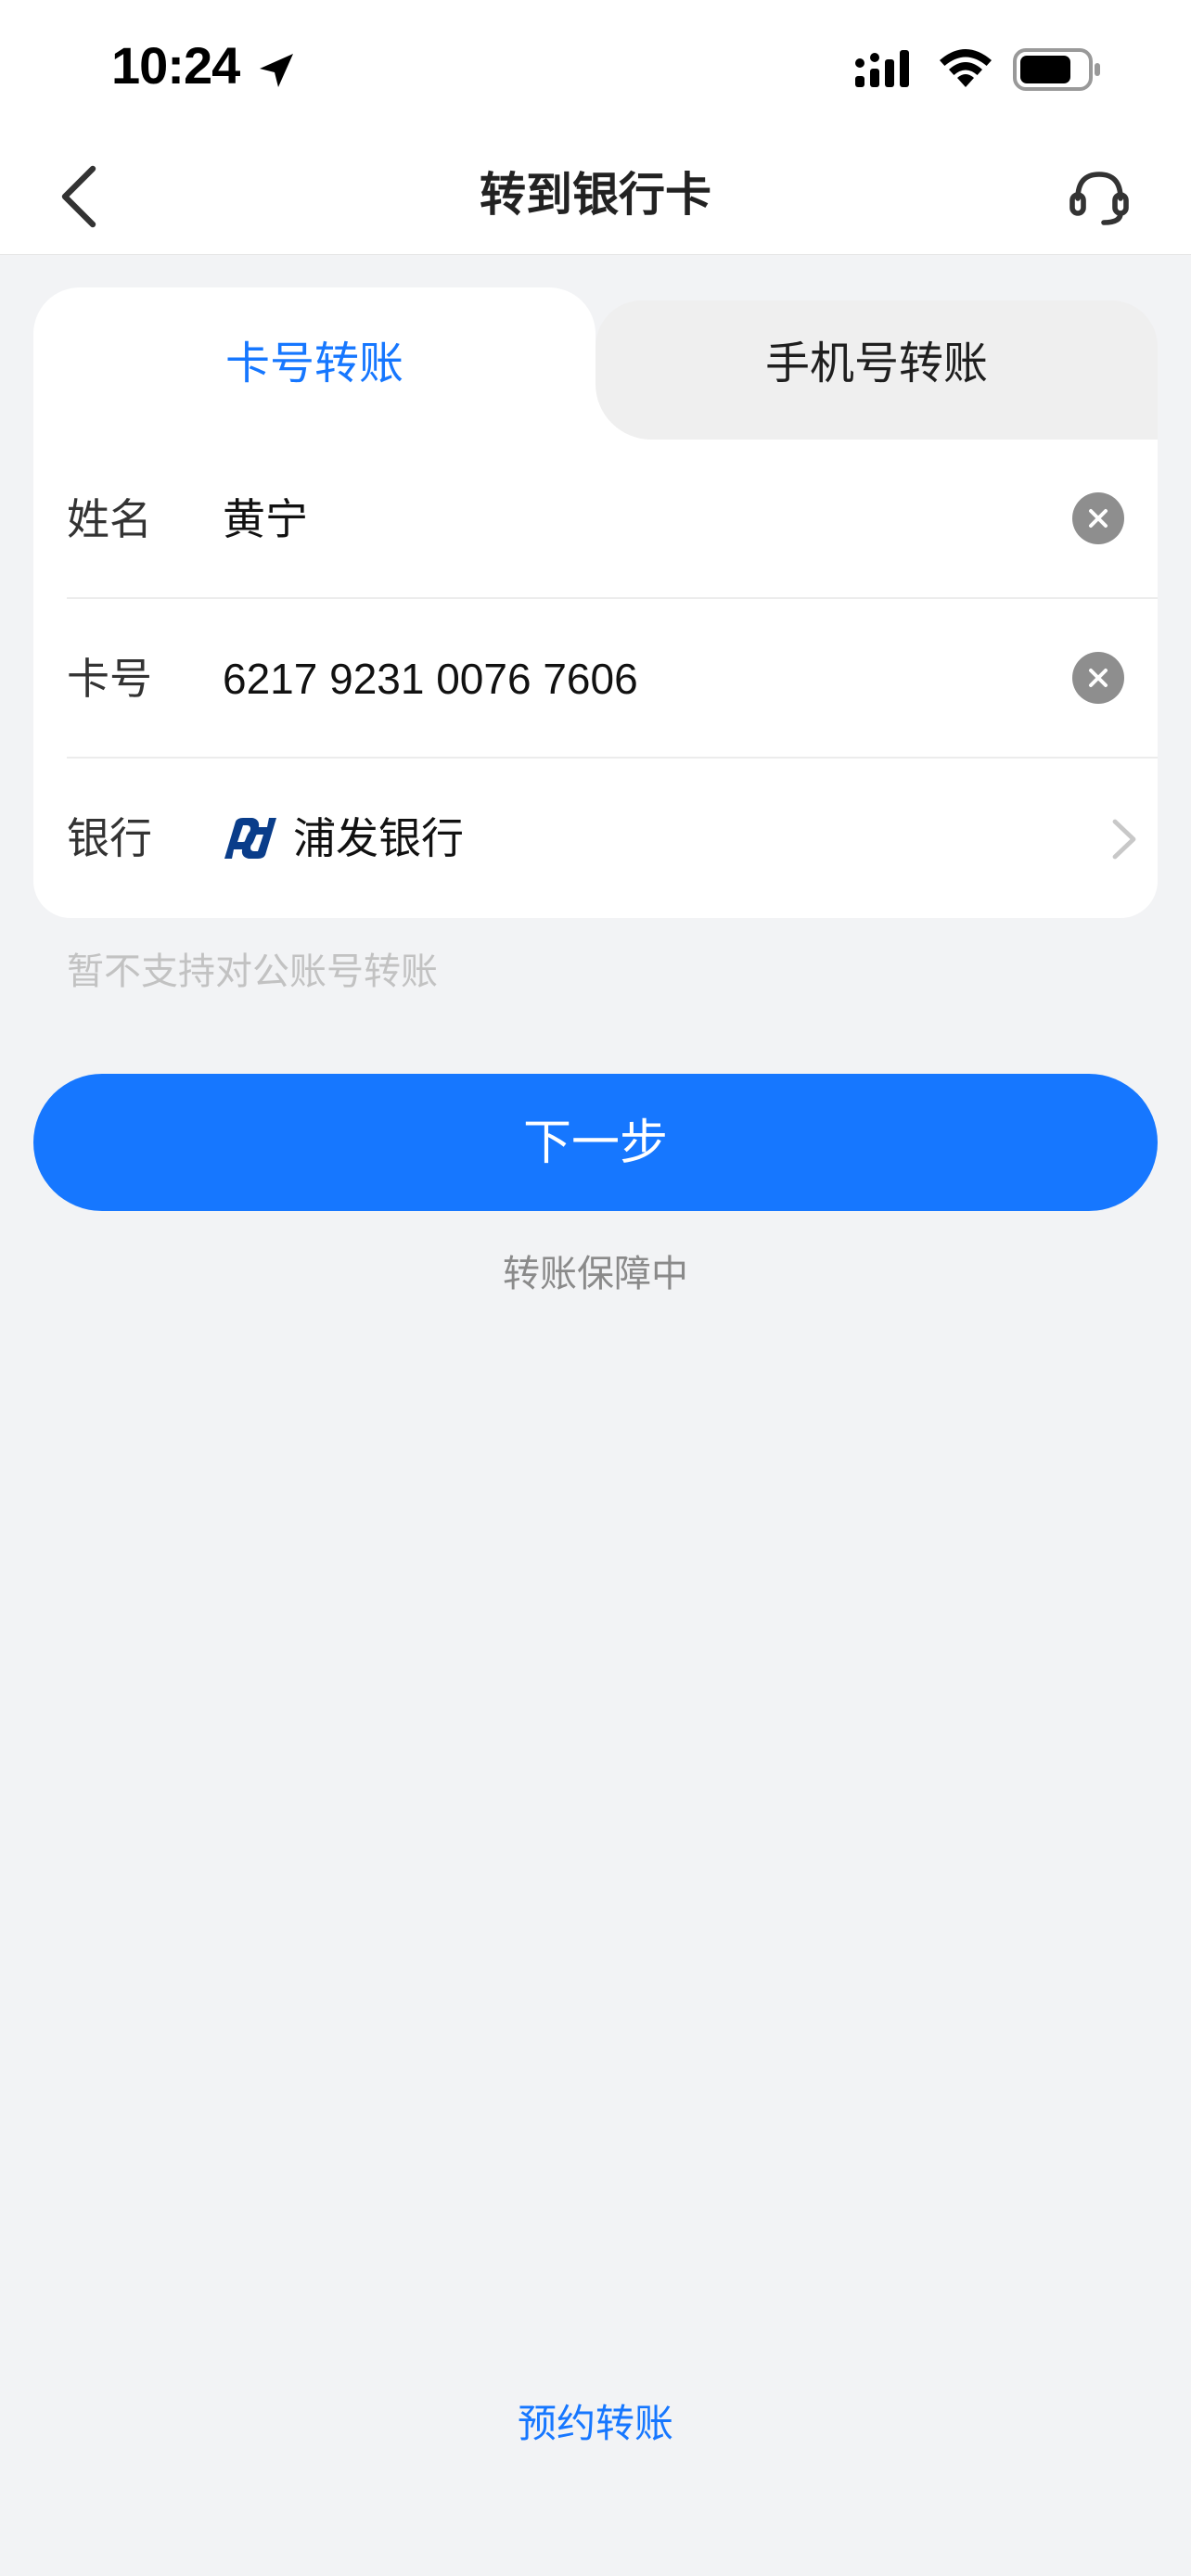 The width and height of the screenshot is (1191, 2576). I want to click on bank-label: 银行, so click(109, 838).